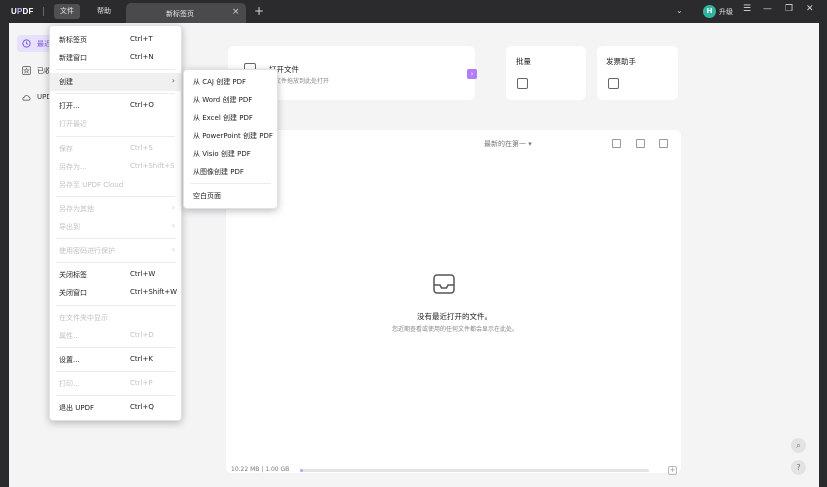 This screenshot has height=487, width=827. What do you see at coordinates (798, 445) in the screenshot?
I see `search-icon: ⌕` at bounding box center [798, 445].